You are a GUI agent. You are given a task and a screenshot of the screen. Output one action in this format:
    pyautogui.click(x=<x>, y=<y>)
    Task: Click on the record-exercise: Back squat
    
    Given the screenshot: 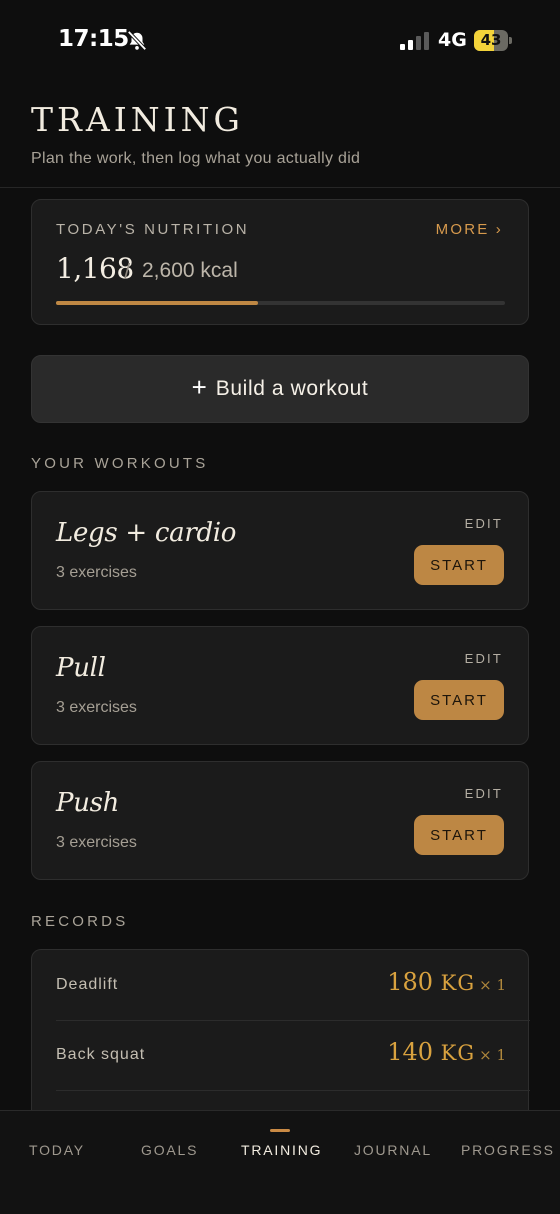 What is the action you would take?
    pyautogui.click(x=101, y=1054)
    